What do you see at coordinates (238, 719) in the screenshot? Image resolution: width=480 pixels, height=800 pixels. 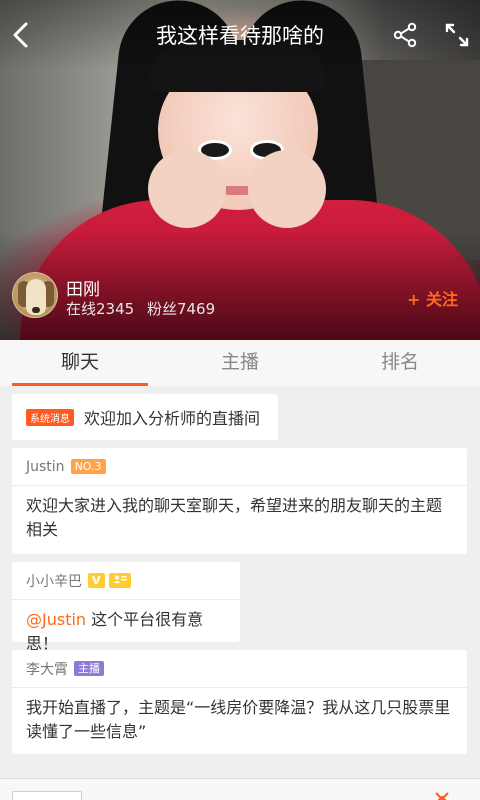 I see `message-text: 我开始直播了，主题是“一线房价要降温？我从这几只股票里读懂了一些信息”` at bounding box center [238, 719].